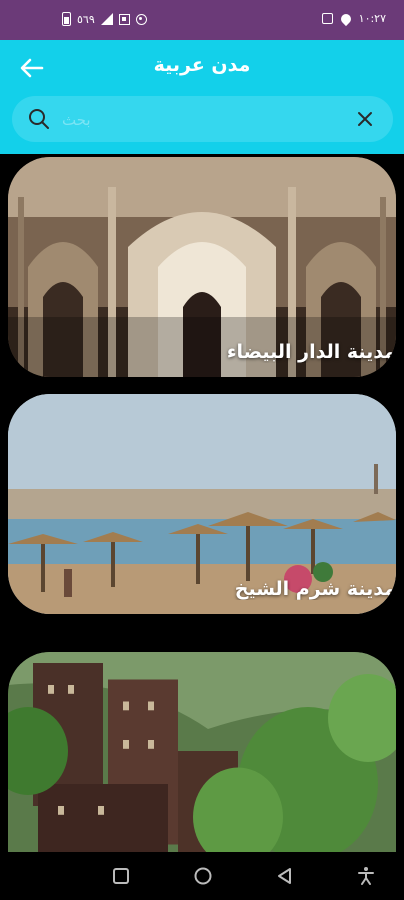  What do you see at coordinates (202, 20) in the screenshot?
I see `status-bar: ٥٦٩ ١٠:٢٧` at bounding box center [202, 20].